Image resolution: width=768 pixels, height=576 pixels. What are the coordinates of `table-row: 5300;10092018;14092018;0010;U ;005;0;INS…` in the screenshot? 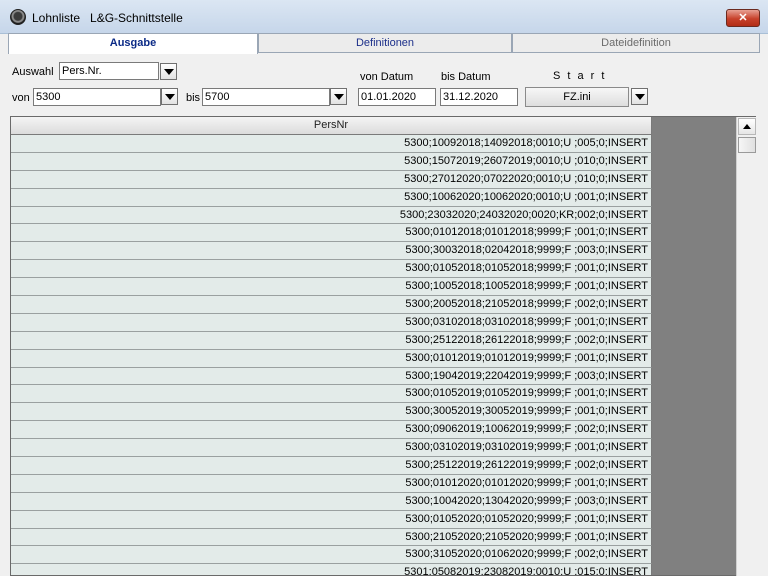 It's located at (331, 144).